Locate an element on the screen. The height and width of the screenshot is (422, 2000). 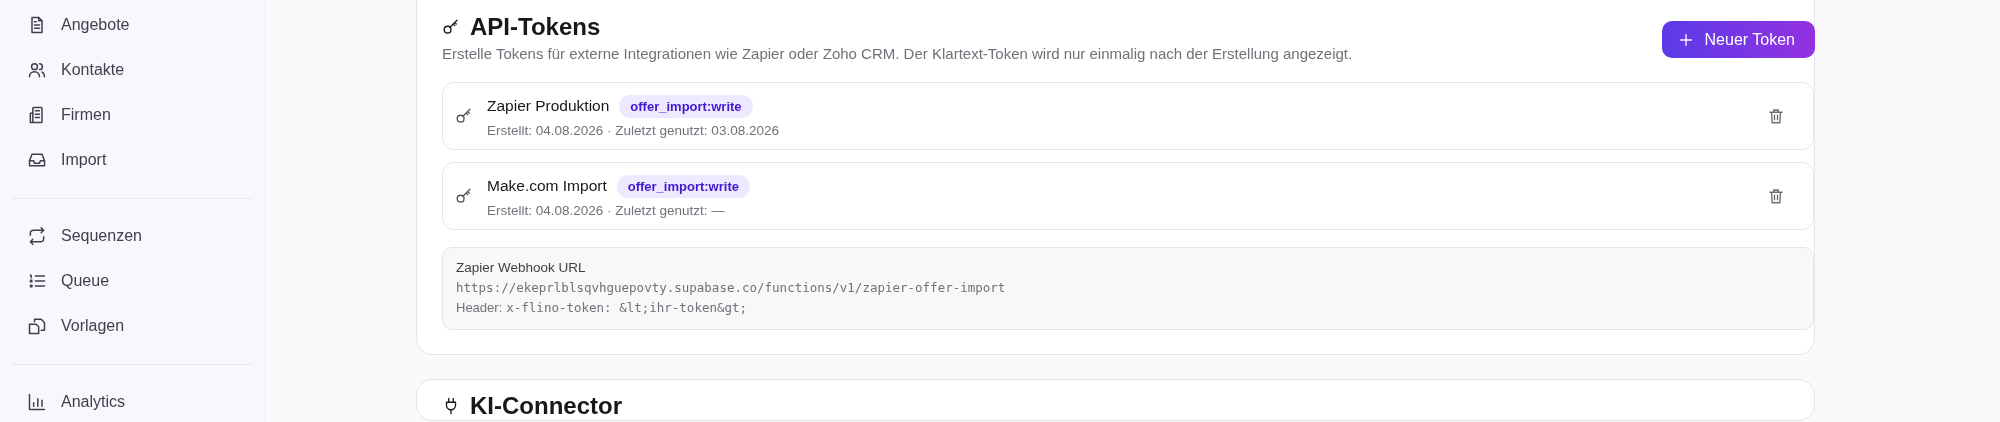
header-value: x-flino-token: &lt;ihr-token&gt; is located at coordinates (627, 307).